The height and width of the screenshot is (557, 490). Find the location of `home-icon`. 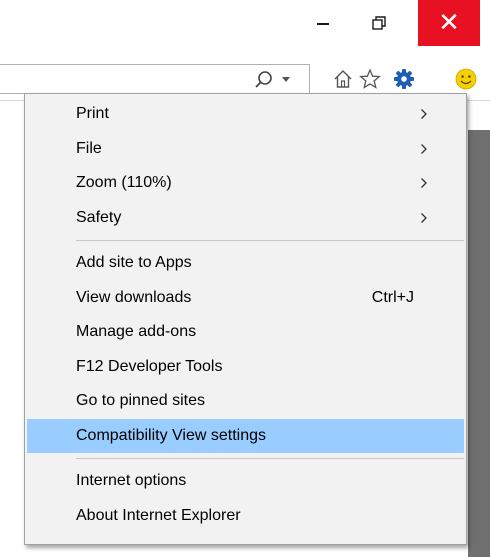

home-icon is located at coordinates (343, 79).